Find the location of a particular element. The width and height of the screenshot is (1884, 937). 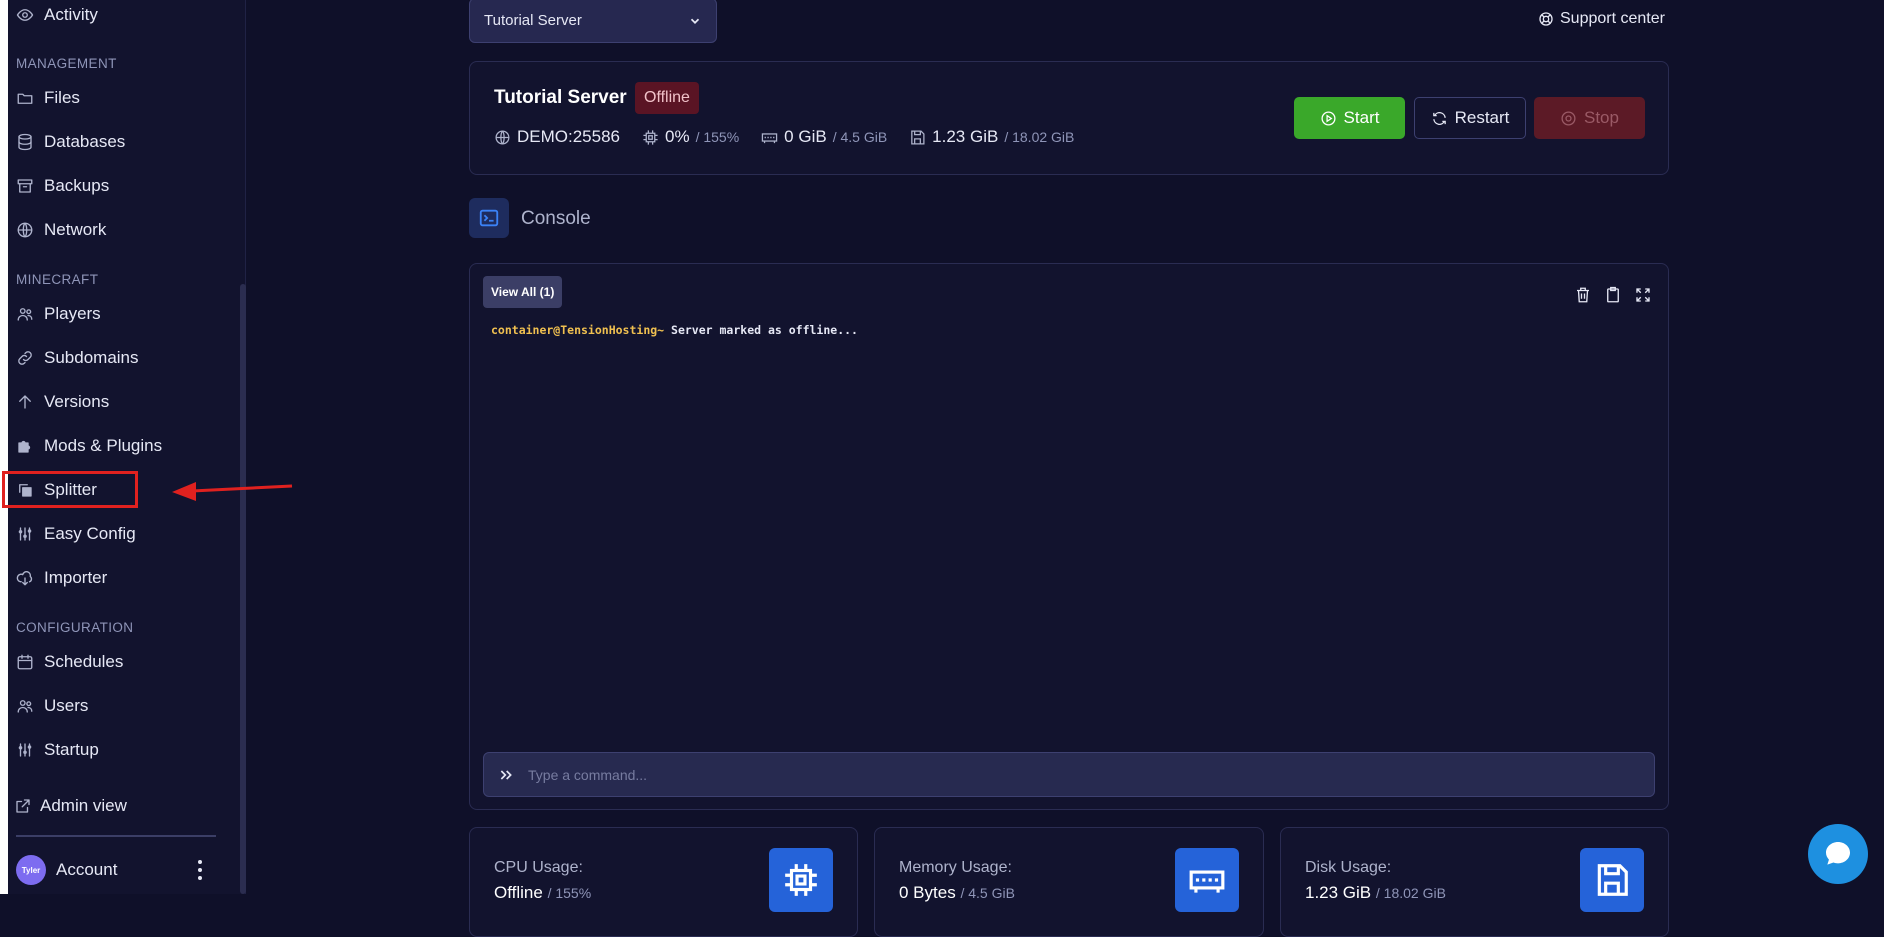

external-link-icon is located at coordinates (23, 806).